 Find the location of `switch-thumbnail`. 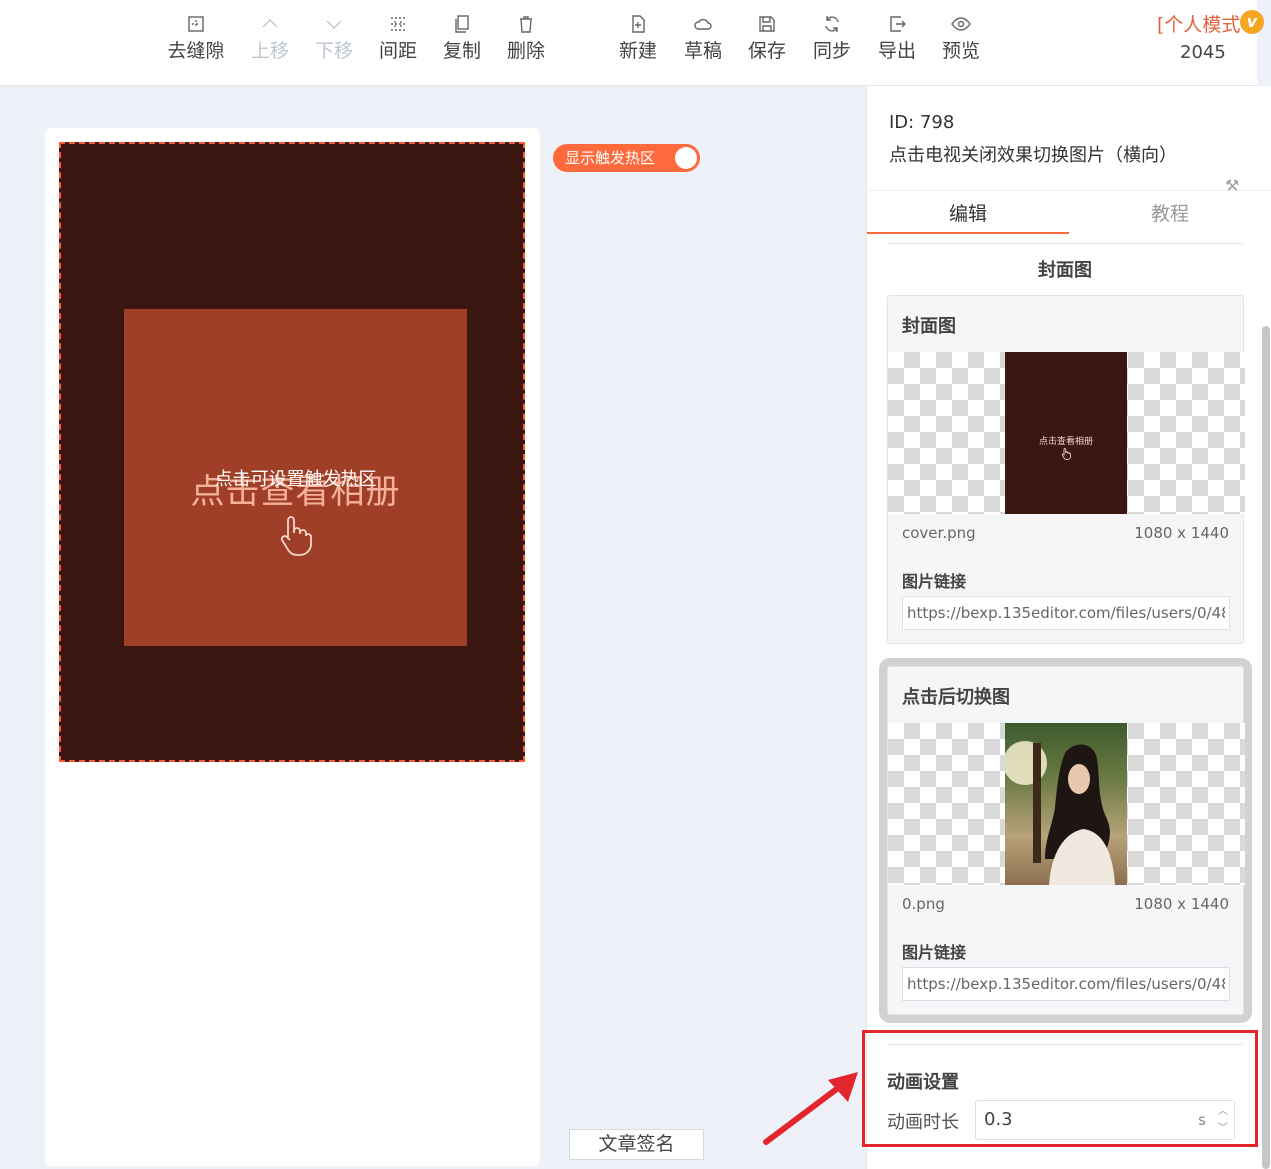

switch-thumbnail is located at coordinates (1066, 804).